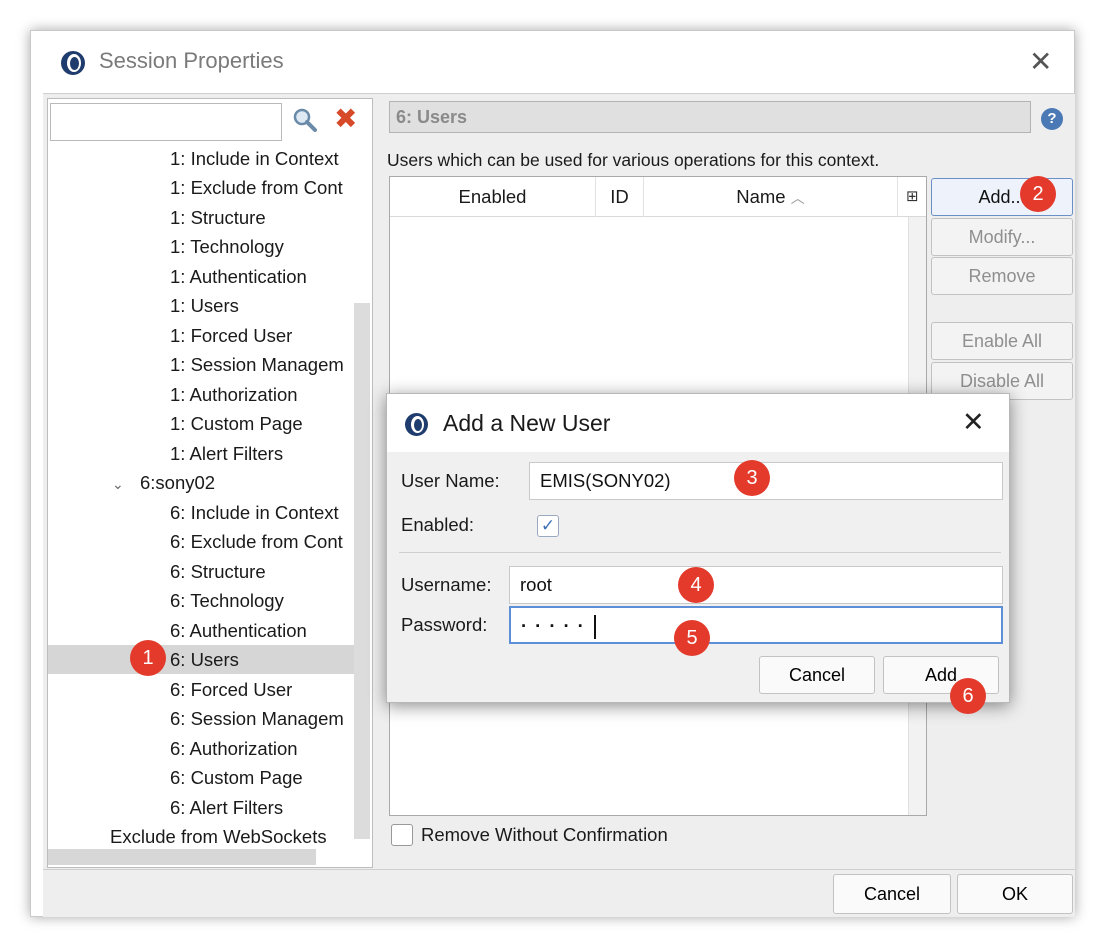 The width and height of the screenshot is (1105, 948). I want to click on checkmark-icon: ✓, so click(548, 525).